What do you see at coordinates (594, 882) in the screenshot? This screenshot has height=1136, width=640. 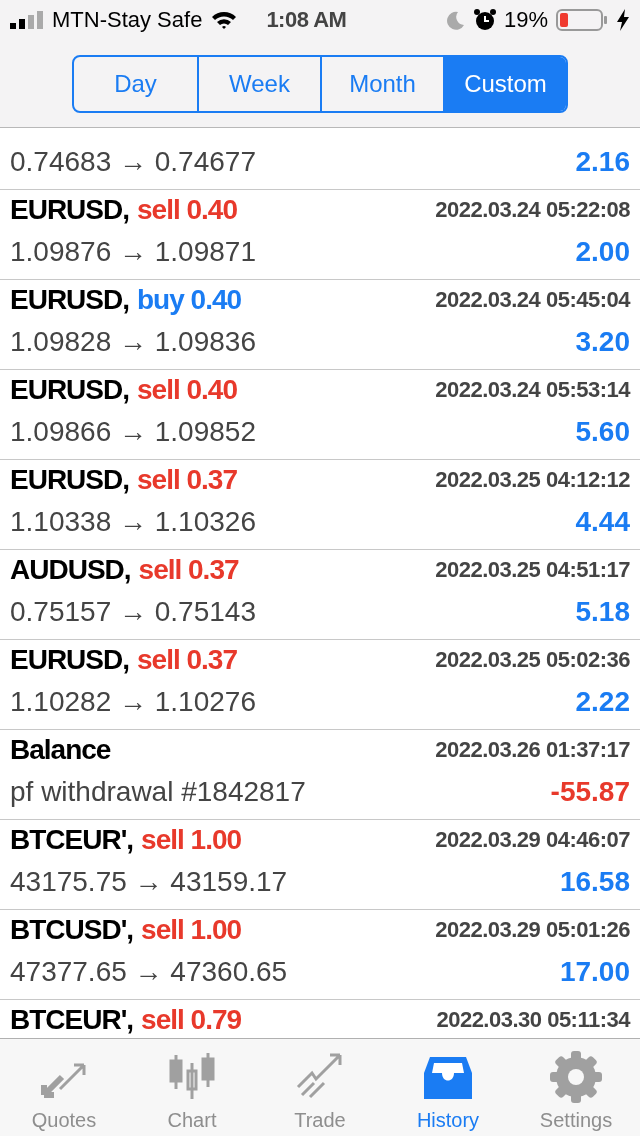 I see `profit-value: 16.58` at bounding box center [594, 882].